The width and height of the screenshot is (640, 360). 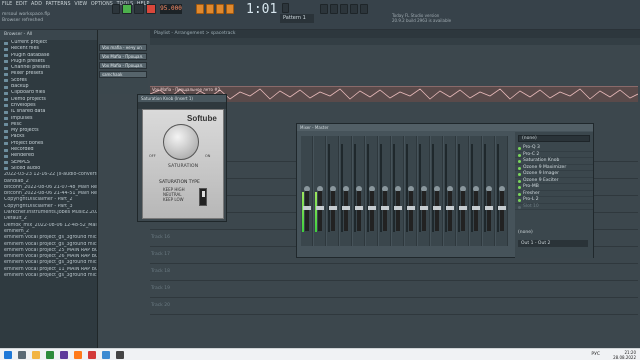 What do you see at coordinates (22, 355) in the screenshot?
I see `search-icon` at bounding box center [22, 355].